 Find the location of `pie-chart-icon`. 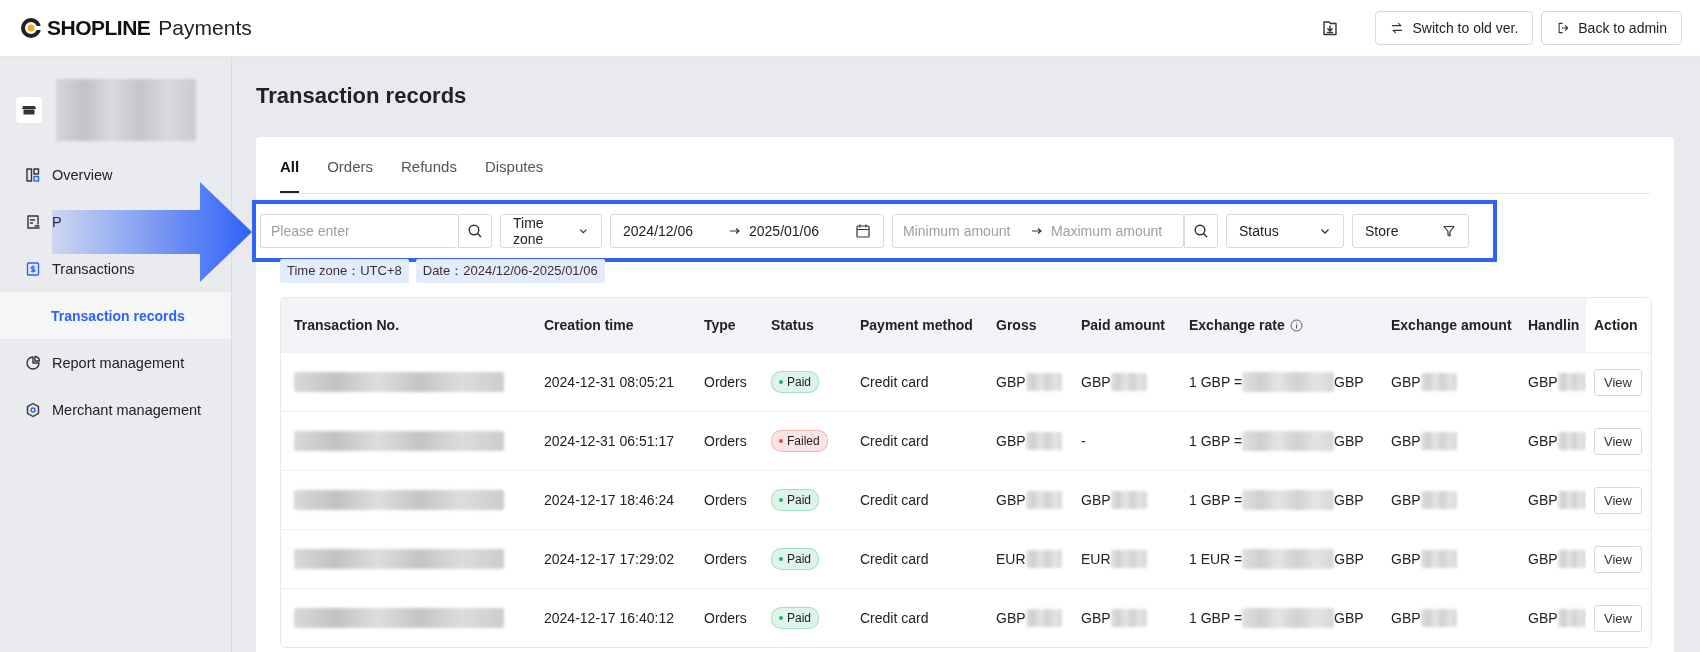

pie-chart-icon is located at coordinates (33, 362).